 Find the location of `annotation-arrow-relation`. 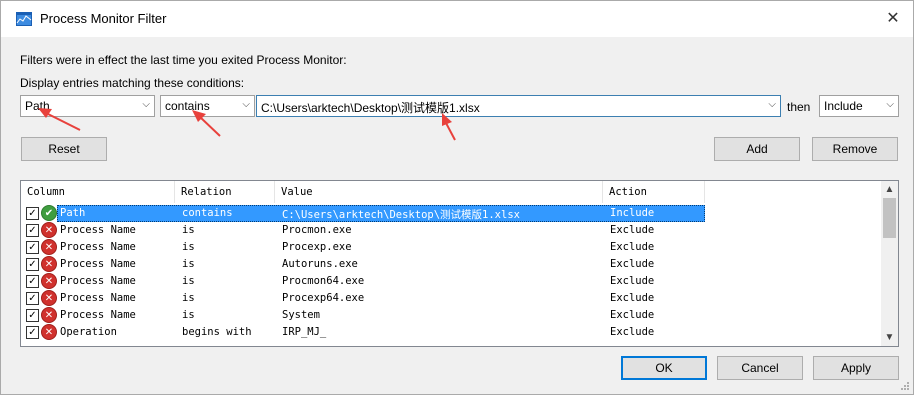

annotation-arrow-relation is located at coordinates (206, 123).